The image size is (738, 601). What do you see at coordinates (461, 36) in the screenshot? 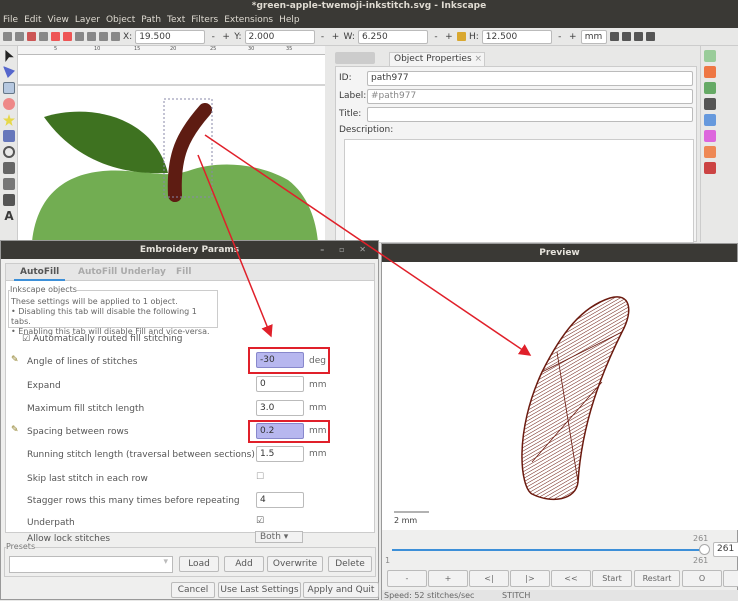
I see `lock-icon` at bounding box center [461, 36].